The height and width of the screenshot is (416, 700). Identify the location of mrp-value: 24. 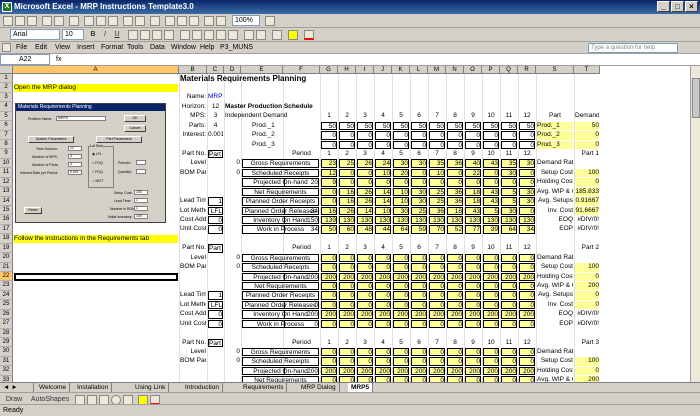
(383, 163).